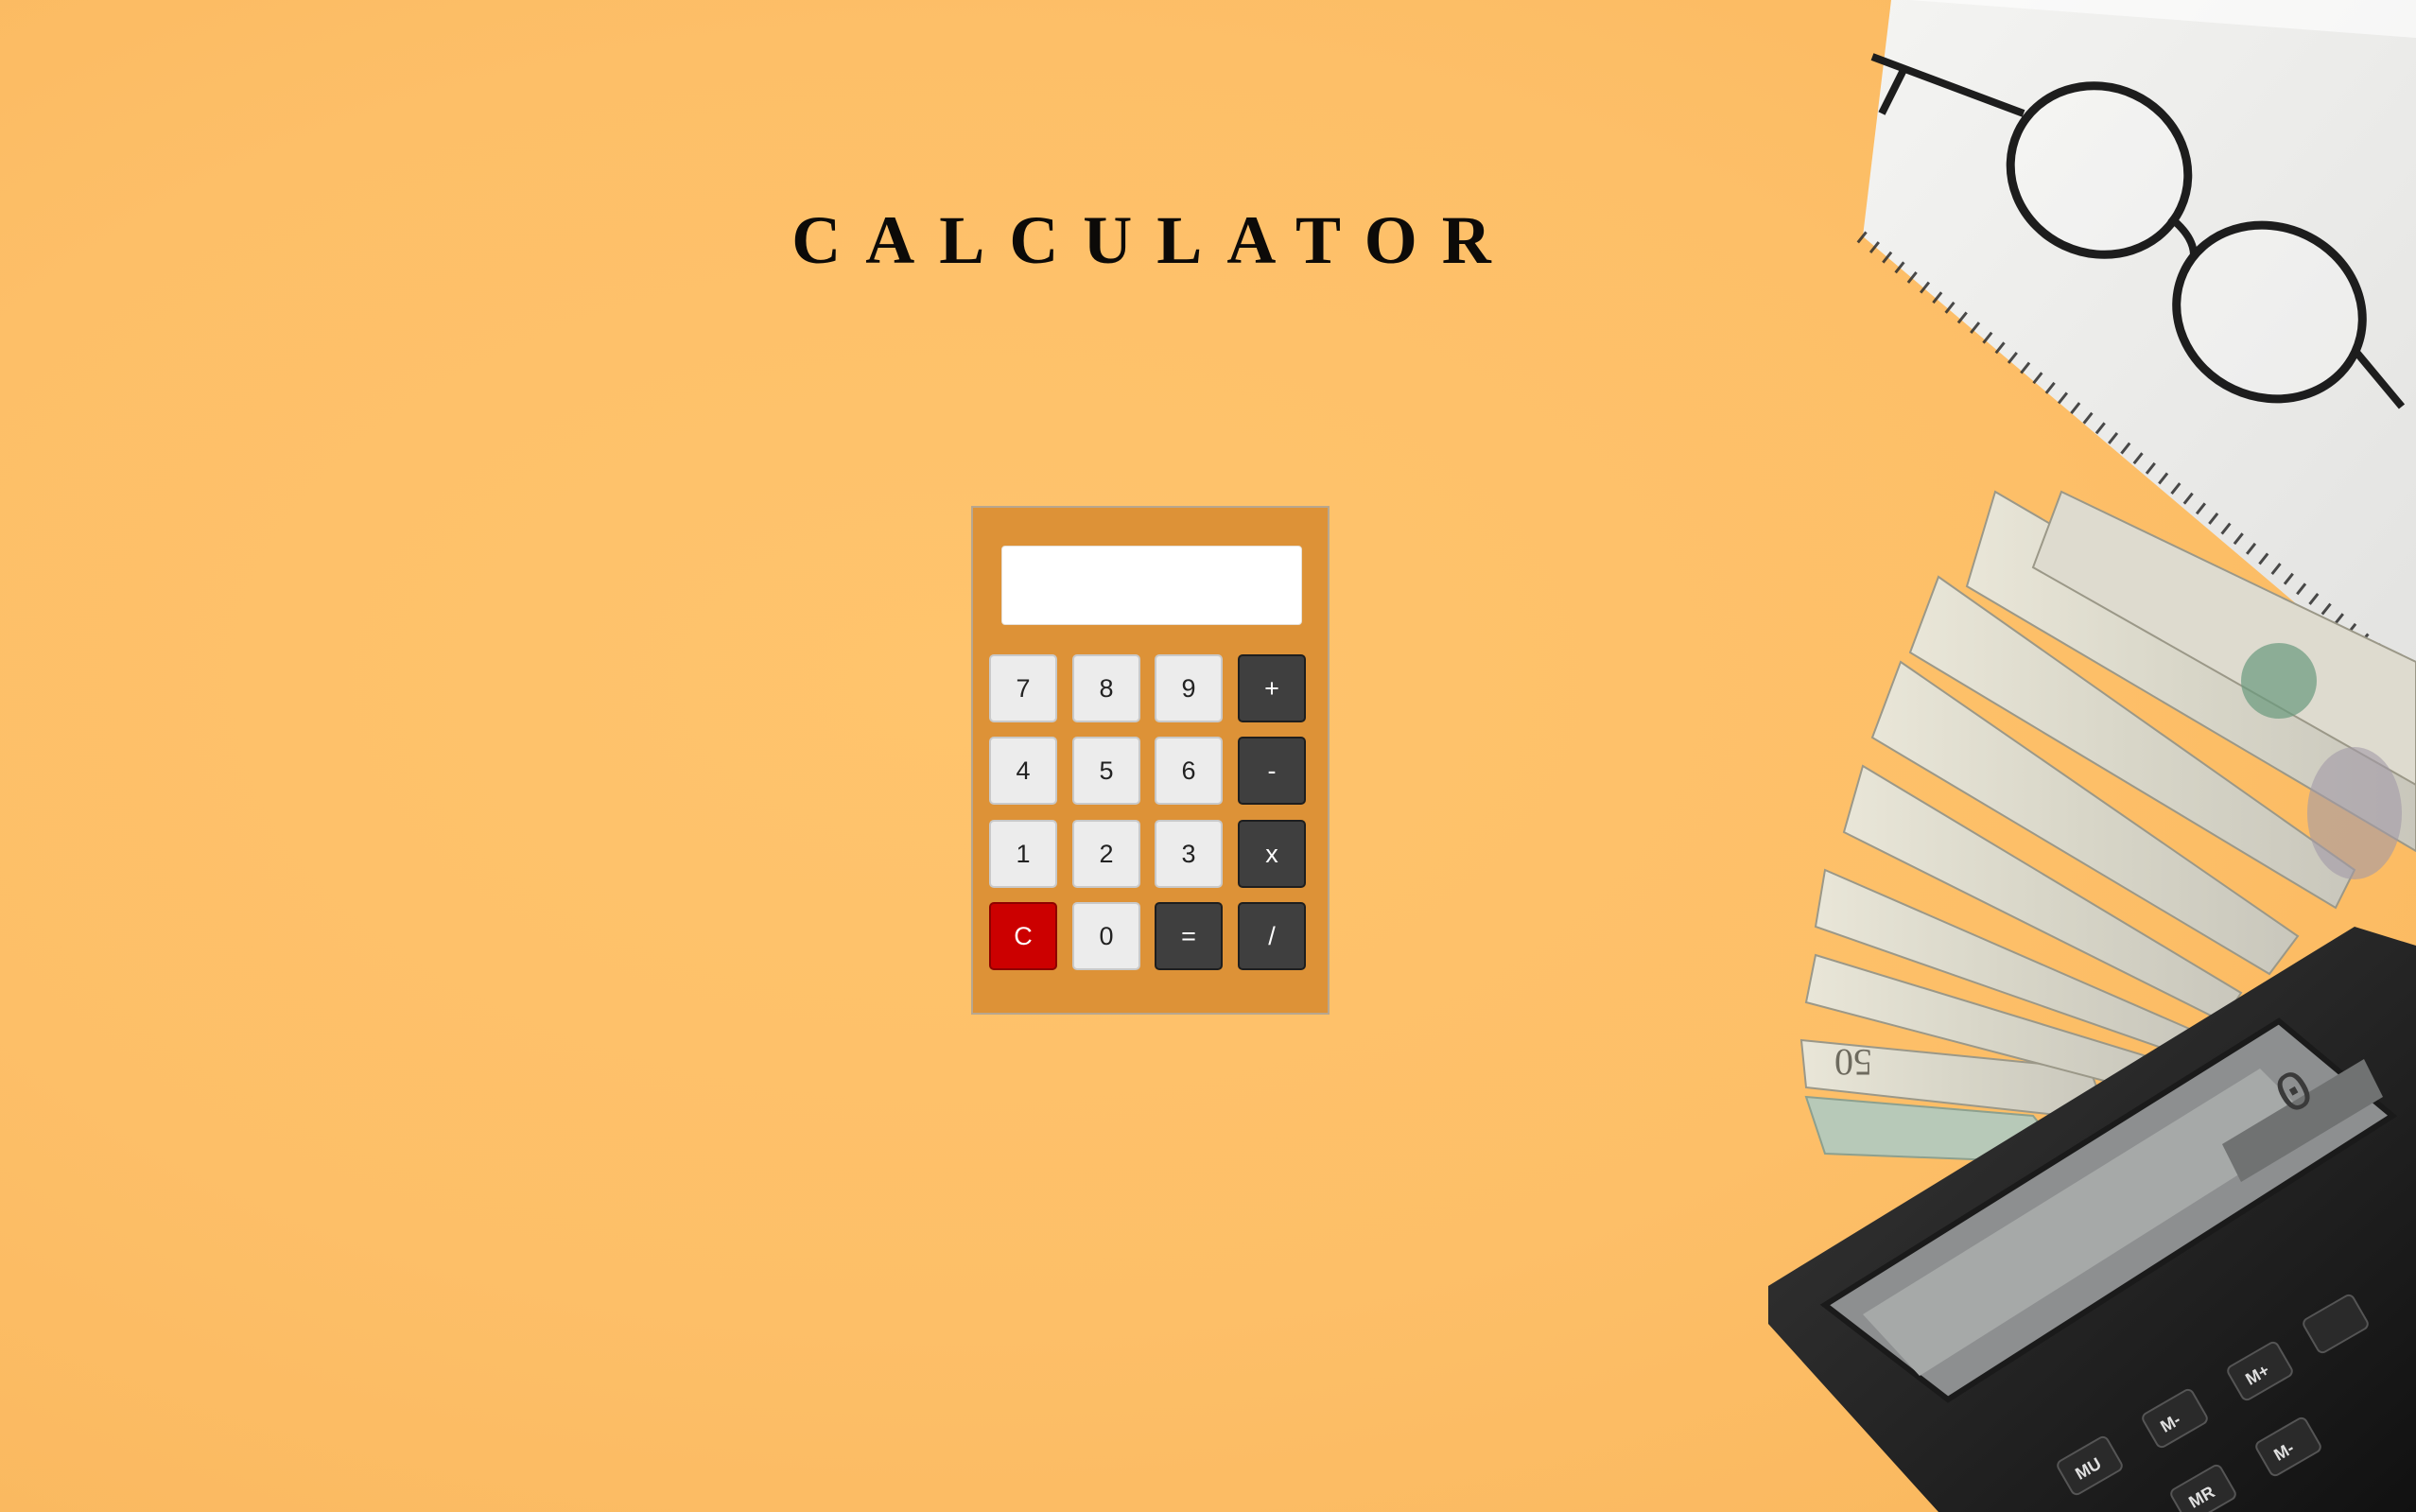  I want to click on key-5: 5, so click(1106, 771).